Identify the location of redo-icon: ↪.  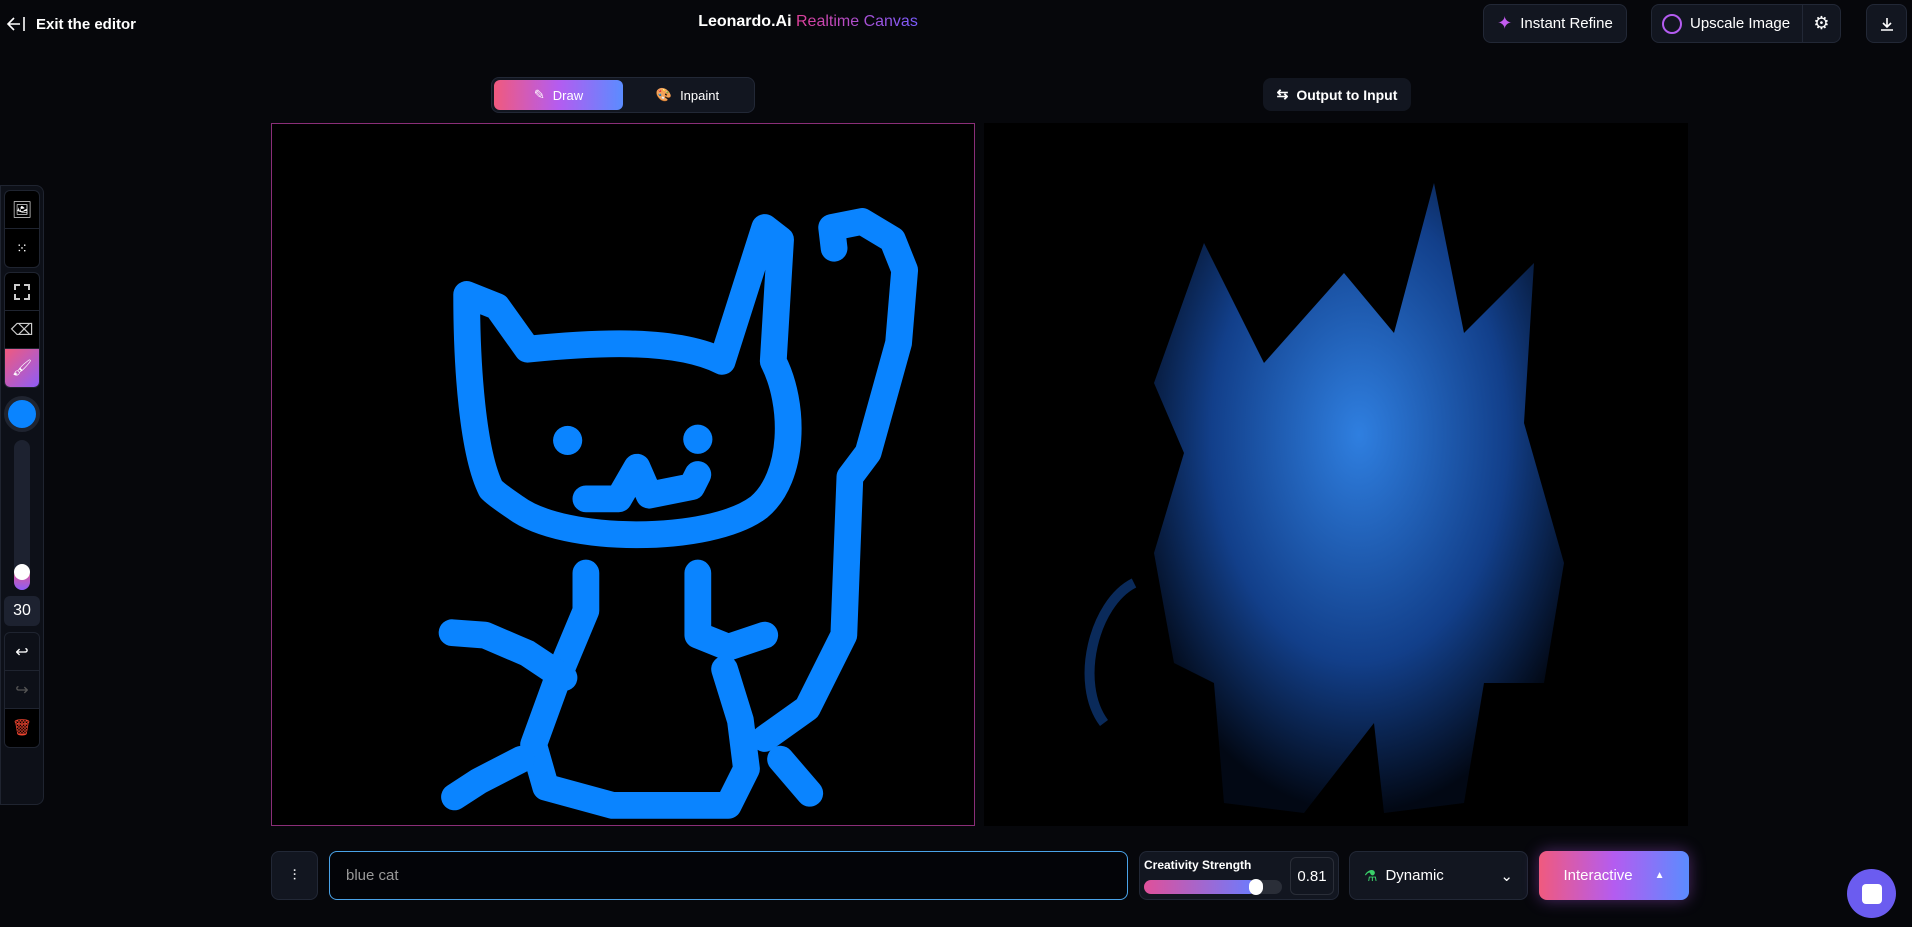
(22, 690).